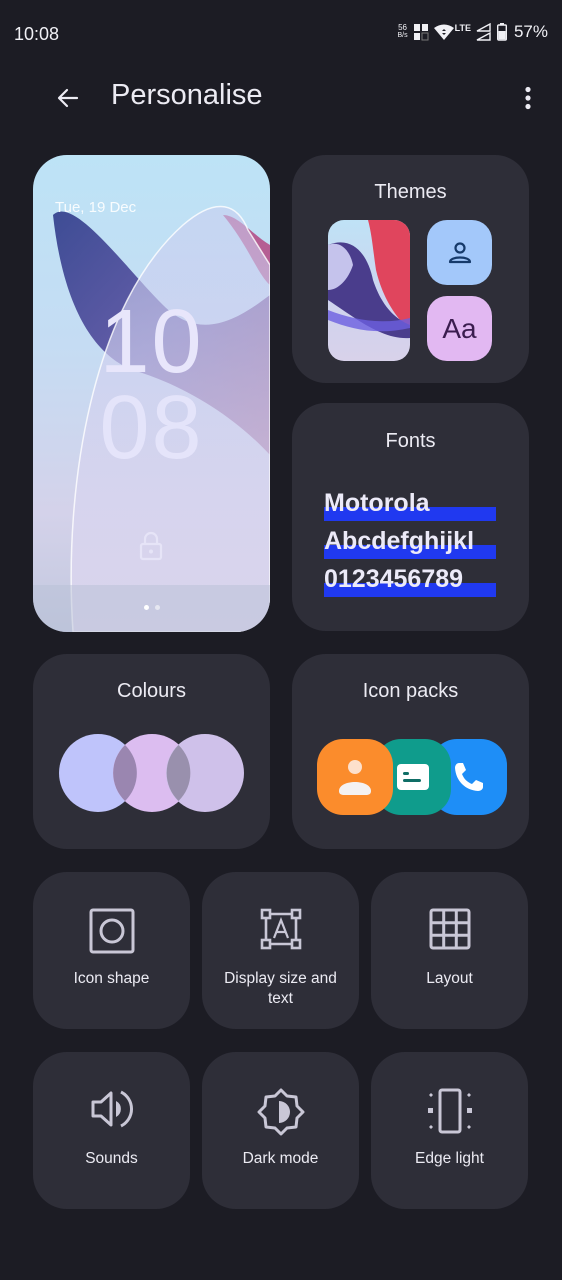 This screenshot has width=562, height=1280. Describe the element at coordinates (410, 508) in the screenshot. I see `font-sample-line: Motorola` at that location.